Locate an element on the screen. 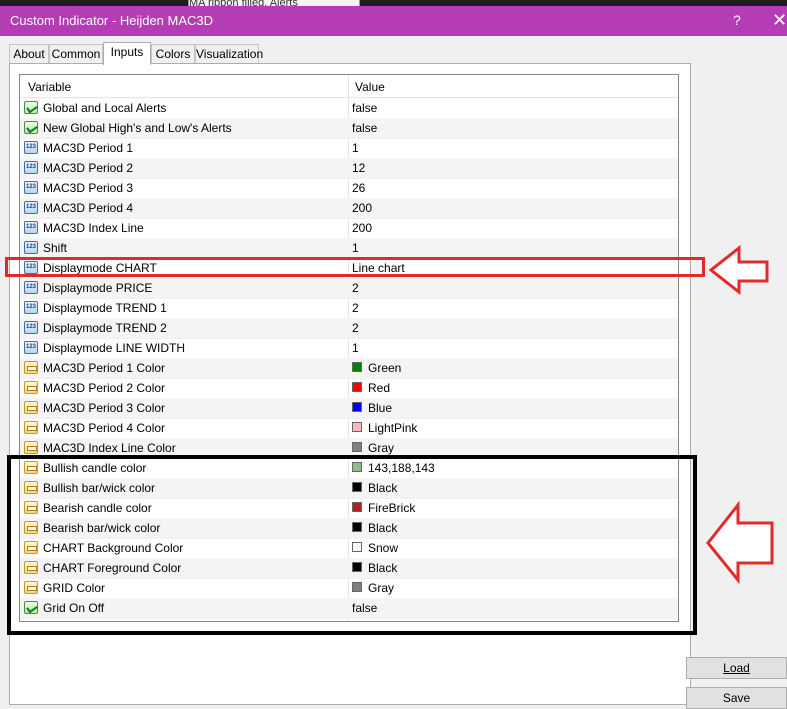 The image size is (787, 709). load-button: Load is located at coordinates (736, 668).